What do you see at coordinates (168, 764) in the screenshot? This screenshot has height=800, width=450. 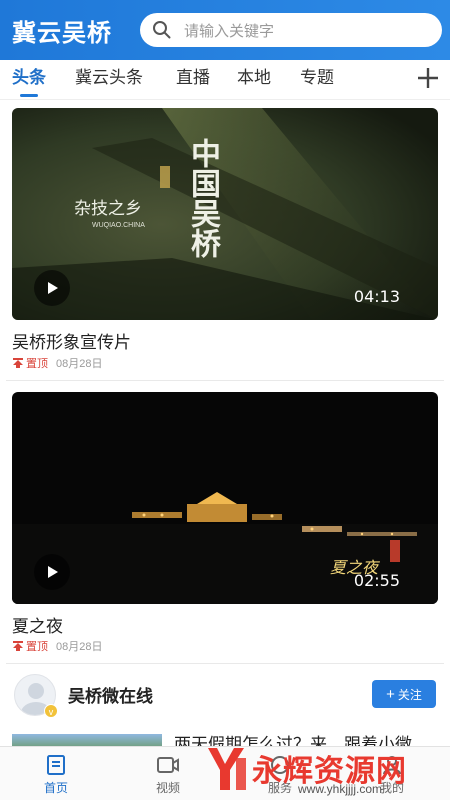 I see `video-icon` at bounding box center [168, 764].